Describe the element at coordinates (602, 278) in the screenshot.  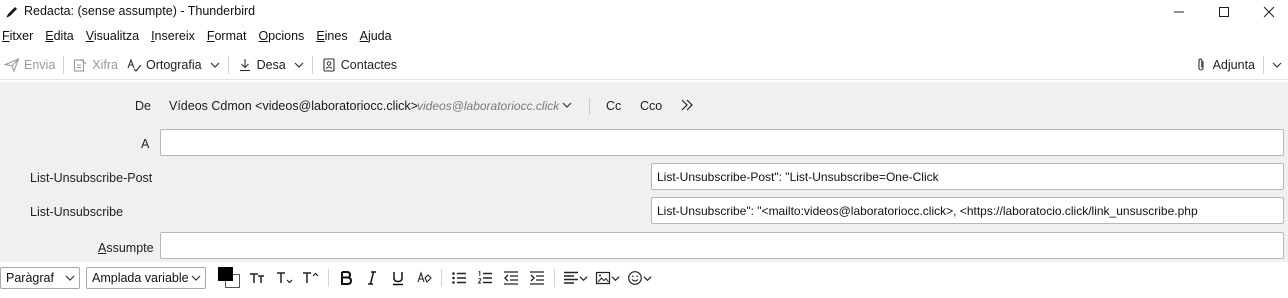
I see `image-icon` at that location.